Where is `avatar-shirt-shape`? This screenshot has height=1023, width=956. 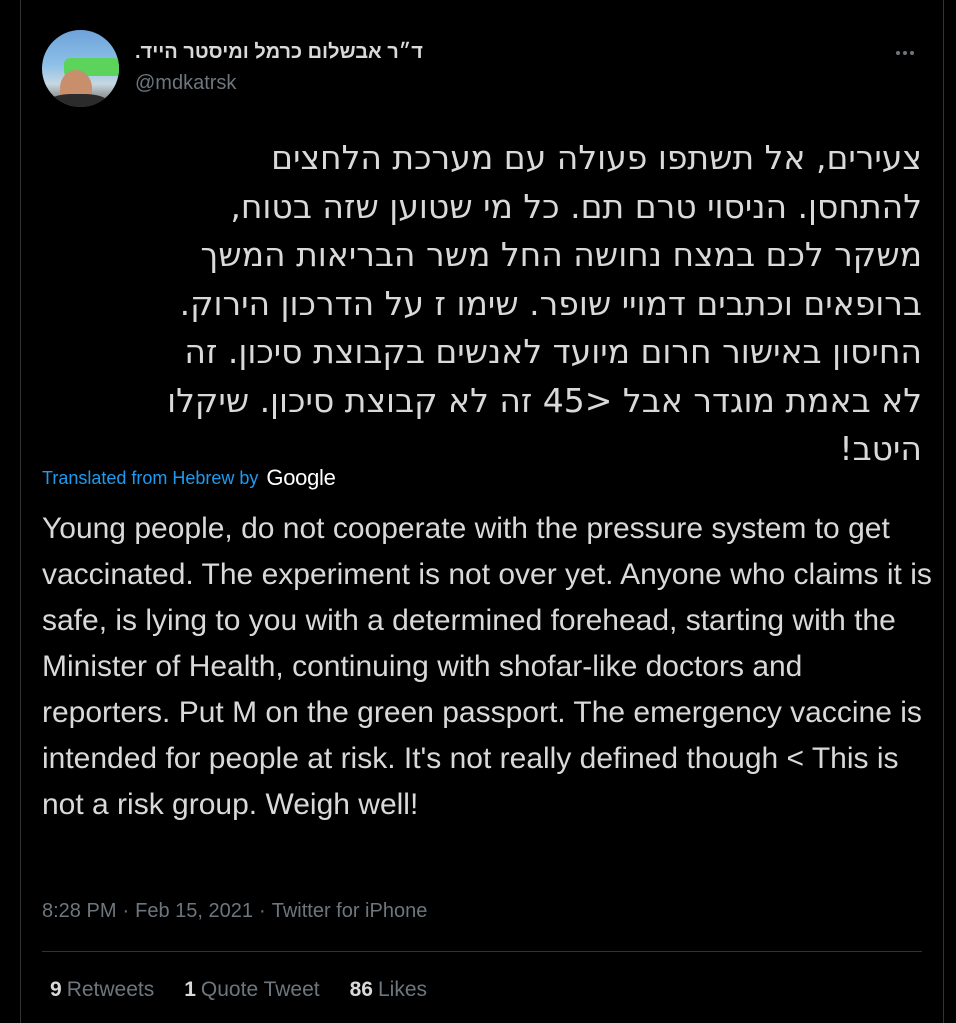 avatar-shirt-shape is located at coordinates (78, 100).